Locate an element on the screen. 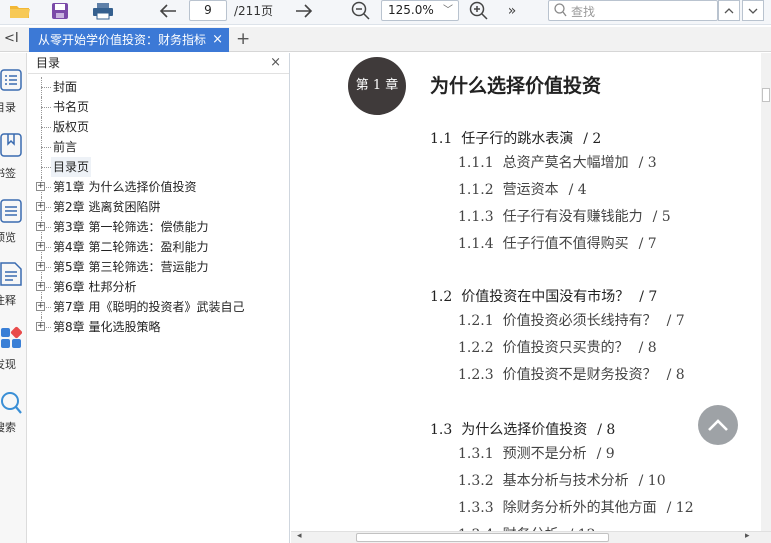 This screenshot has height=543, width=771. toc-item-label: 第1章 为什么选择价值投资 is located at coordinates (125, 187).